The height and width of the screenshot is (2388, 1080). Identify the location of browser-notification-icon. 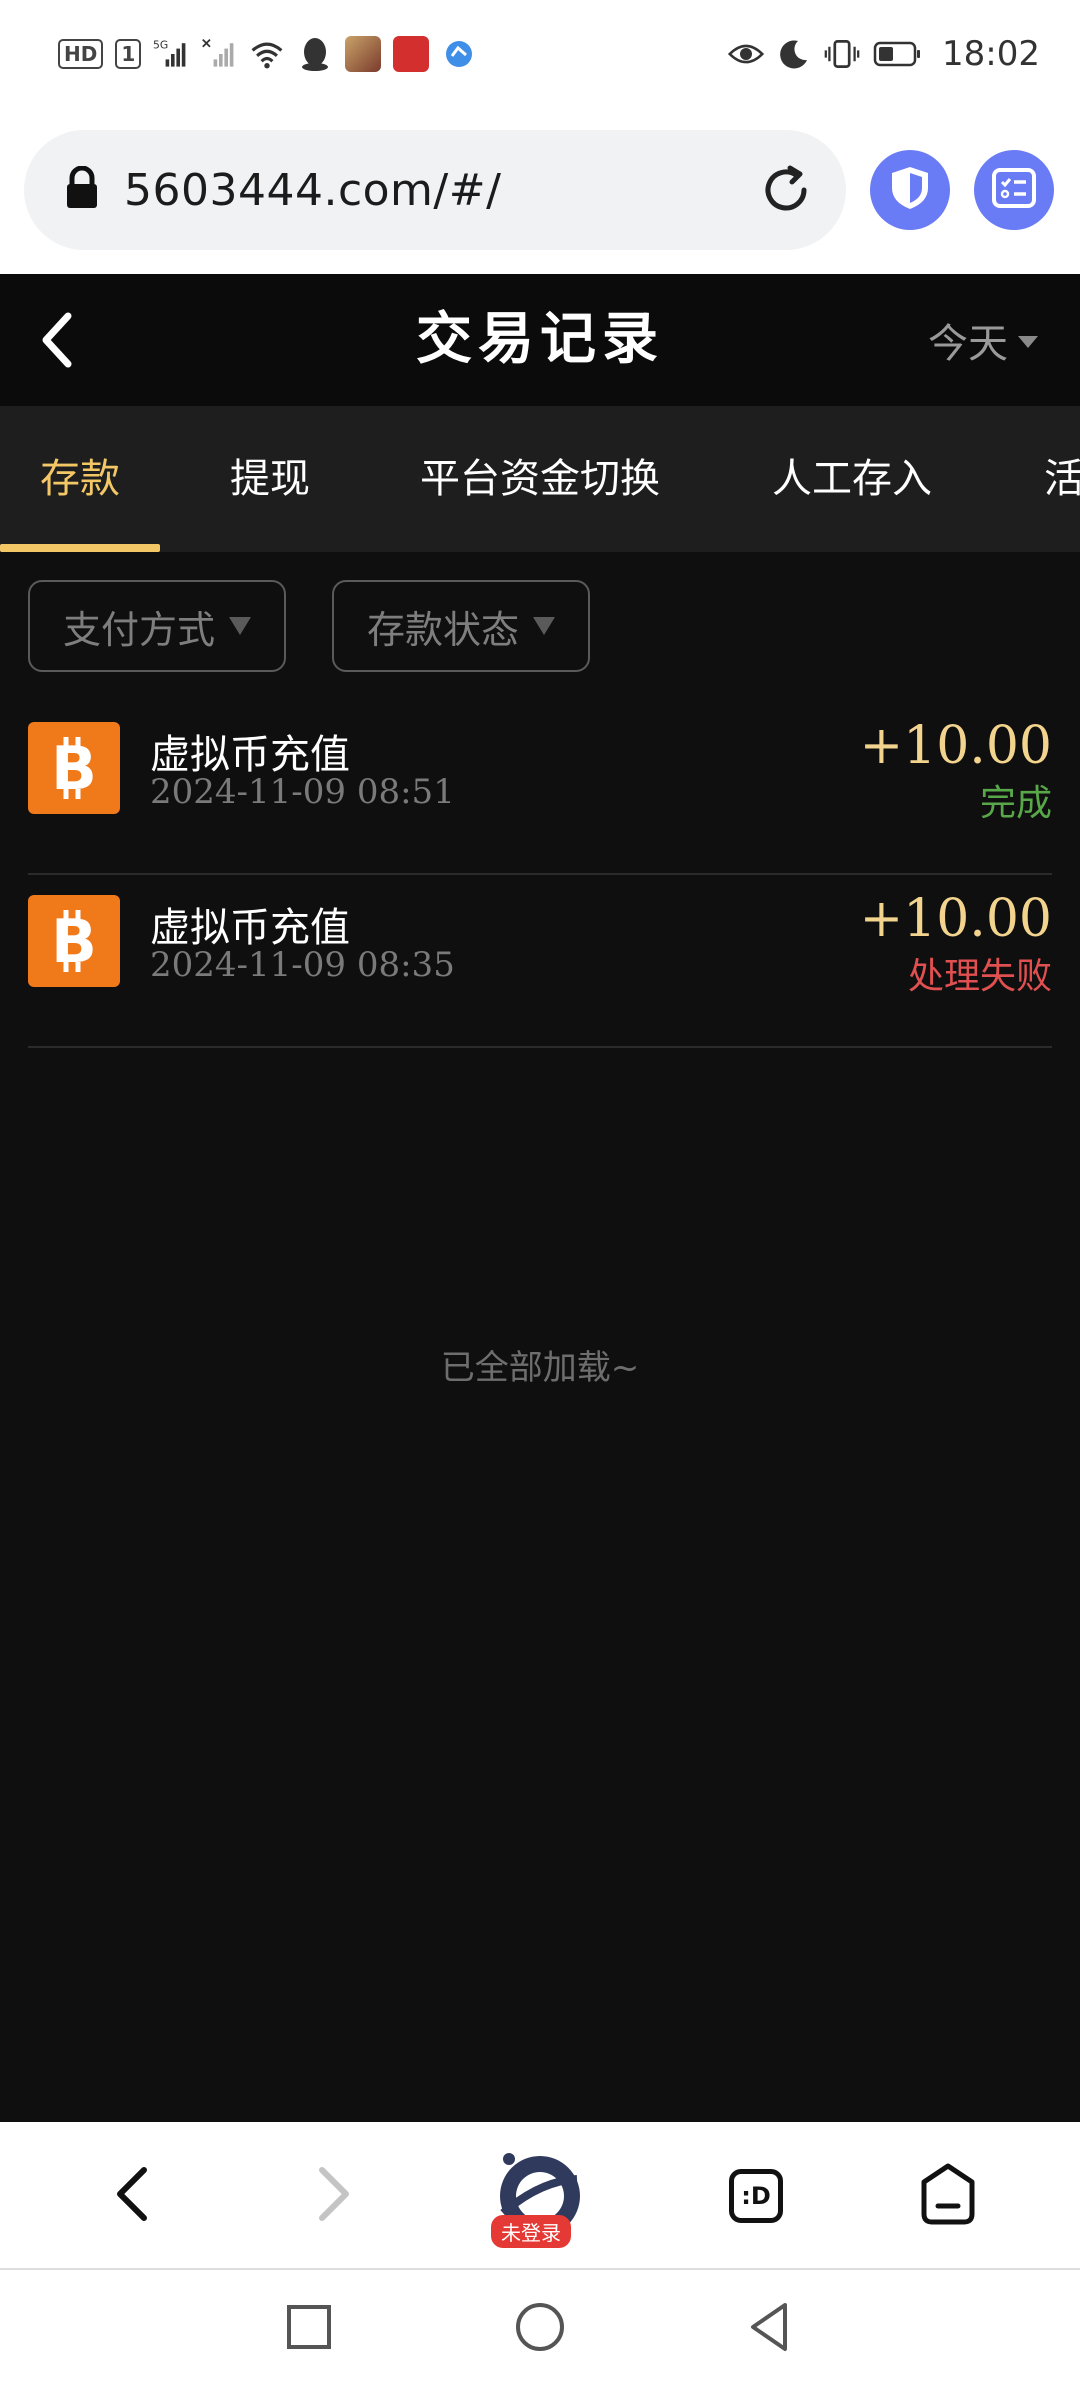
(459, 54).